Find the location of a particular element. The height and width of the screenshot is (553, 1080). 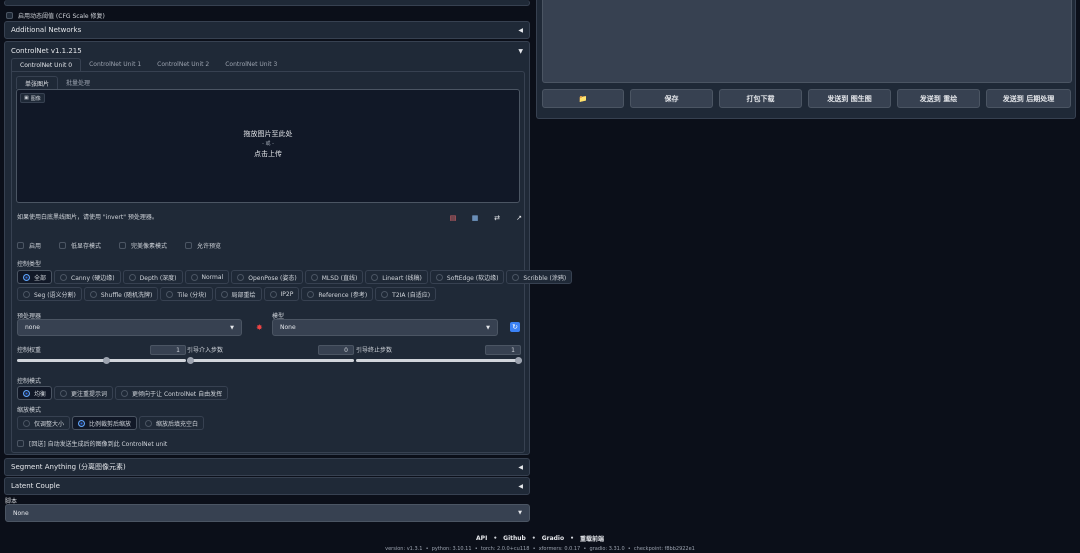

weight-label: 控制权重 is located at coordinates (29, 350).